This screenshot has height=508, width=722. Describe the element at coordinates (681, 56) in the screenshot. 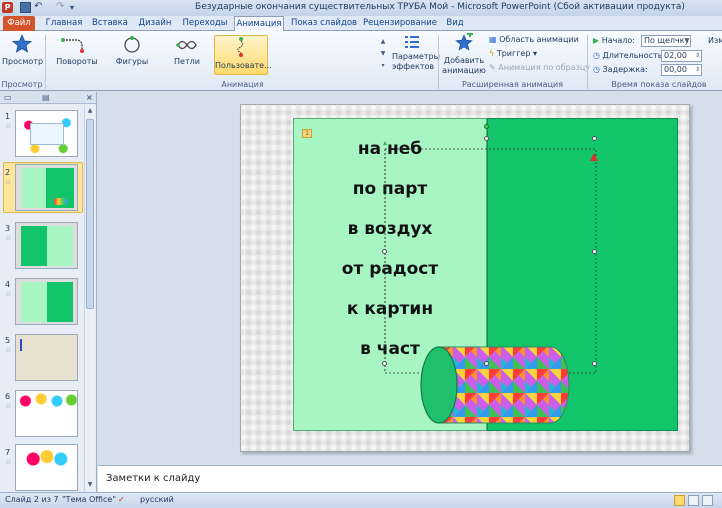

I see `duration-spinner: 02,00 ⇕` at that location.